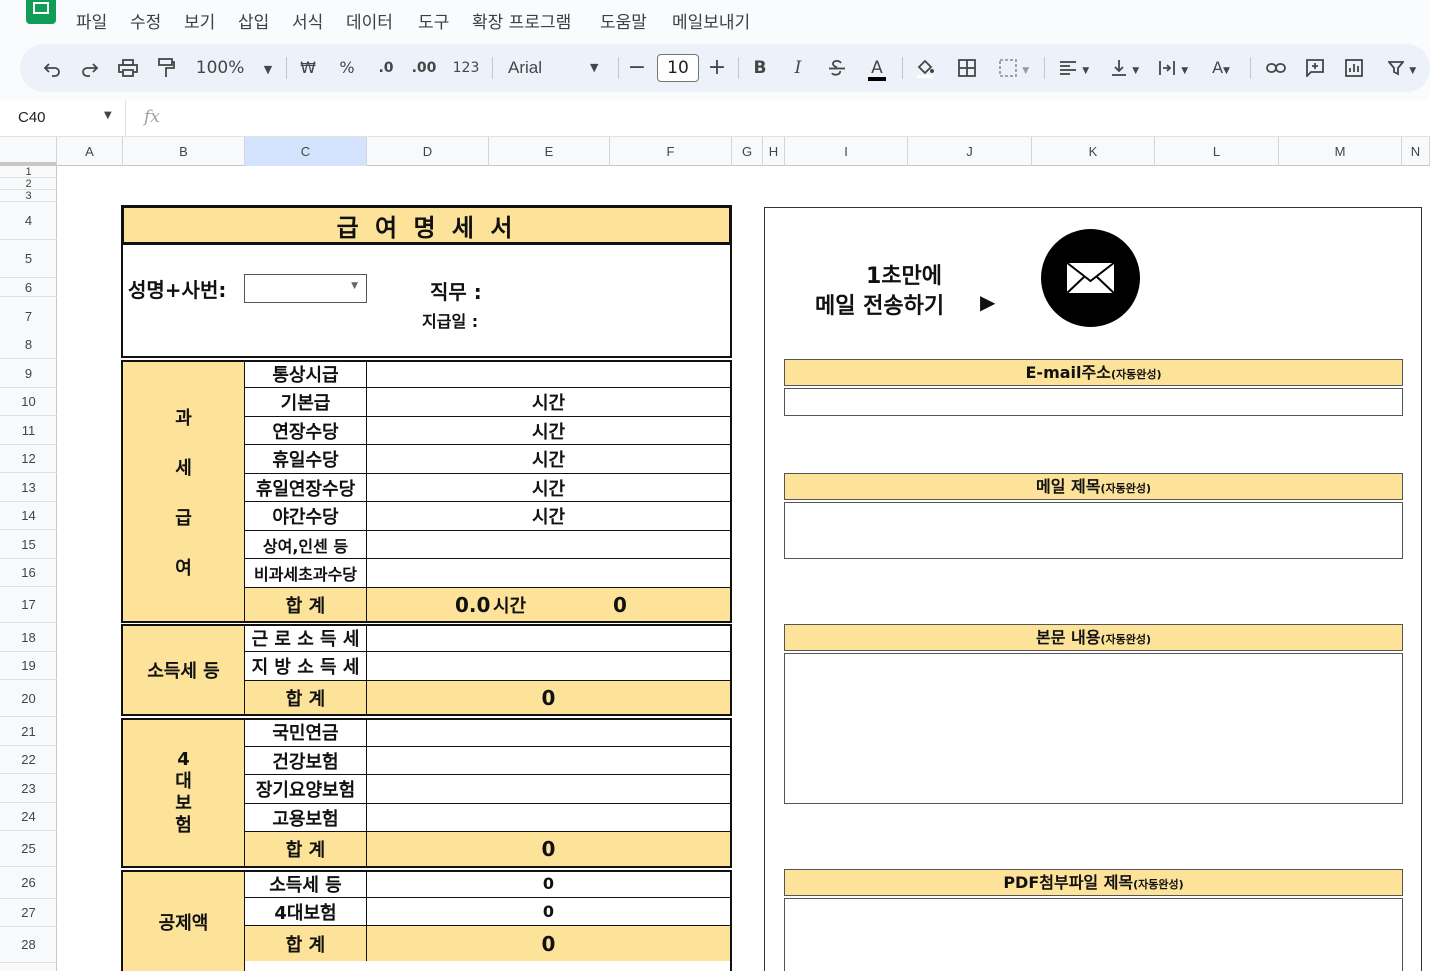 The height and width of the screenshot is (971, 1430). What do you see at coordinates (424, 68) in the screenshot?
I see `increase-decimal-button: .00` at bounding box center [424, 68].